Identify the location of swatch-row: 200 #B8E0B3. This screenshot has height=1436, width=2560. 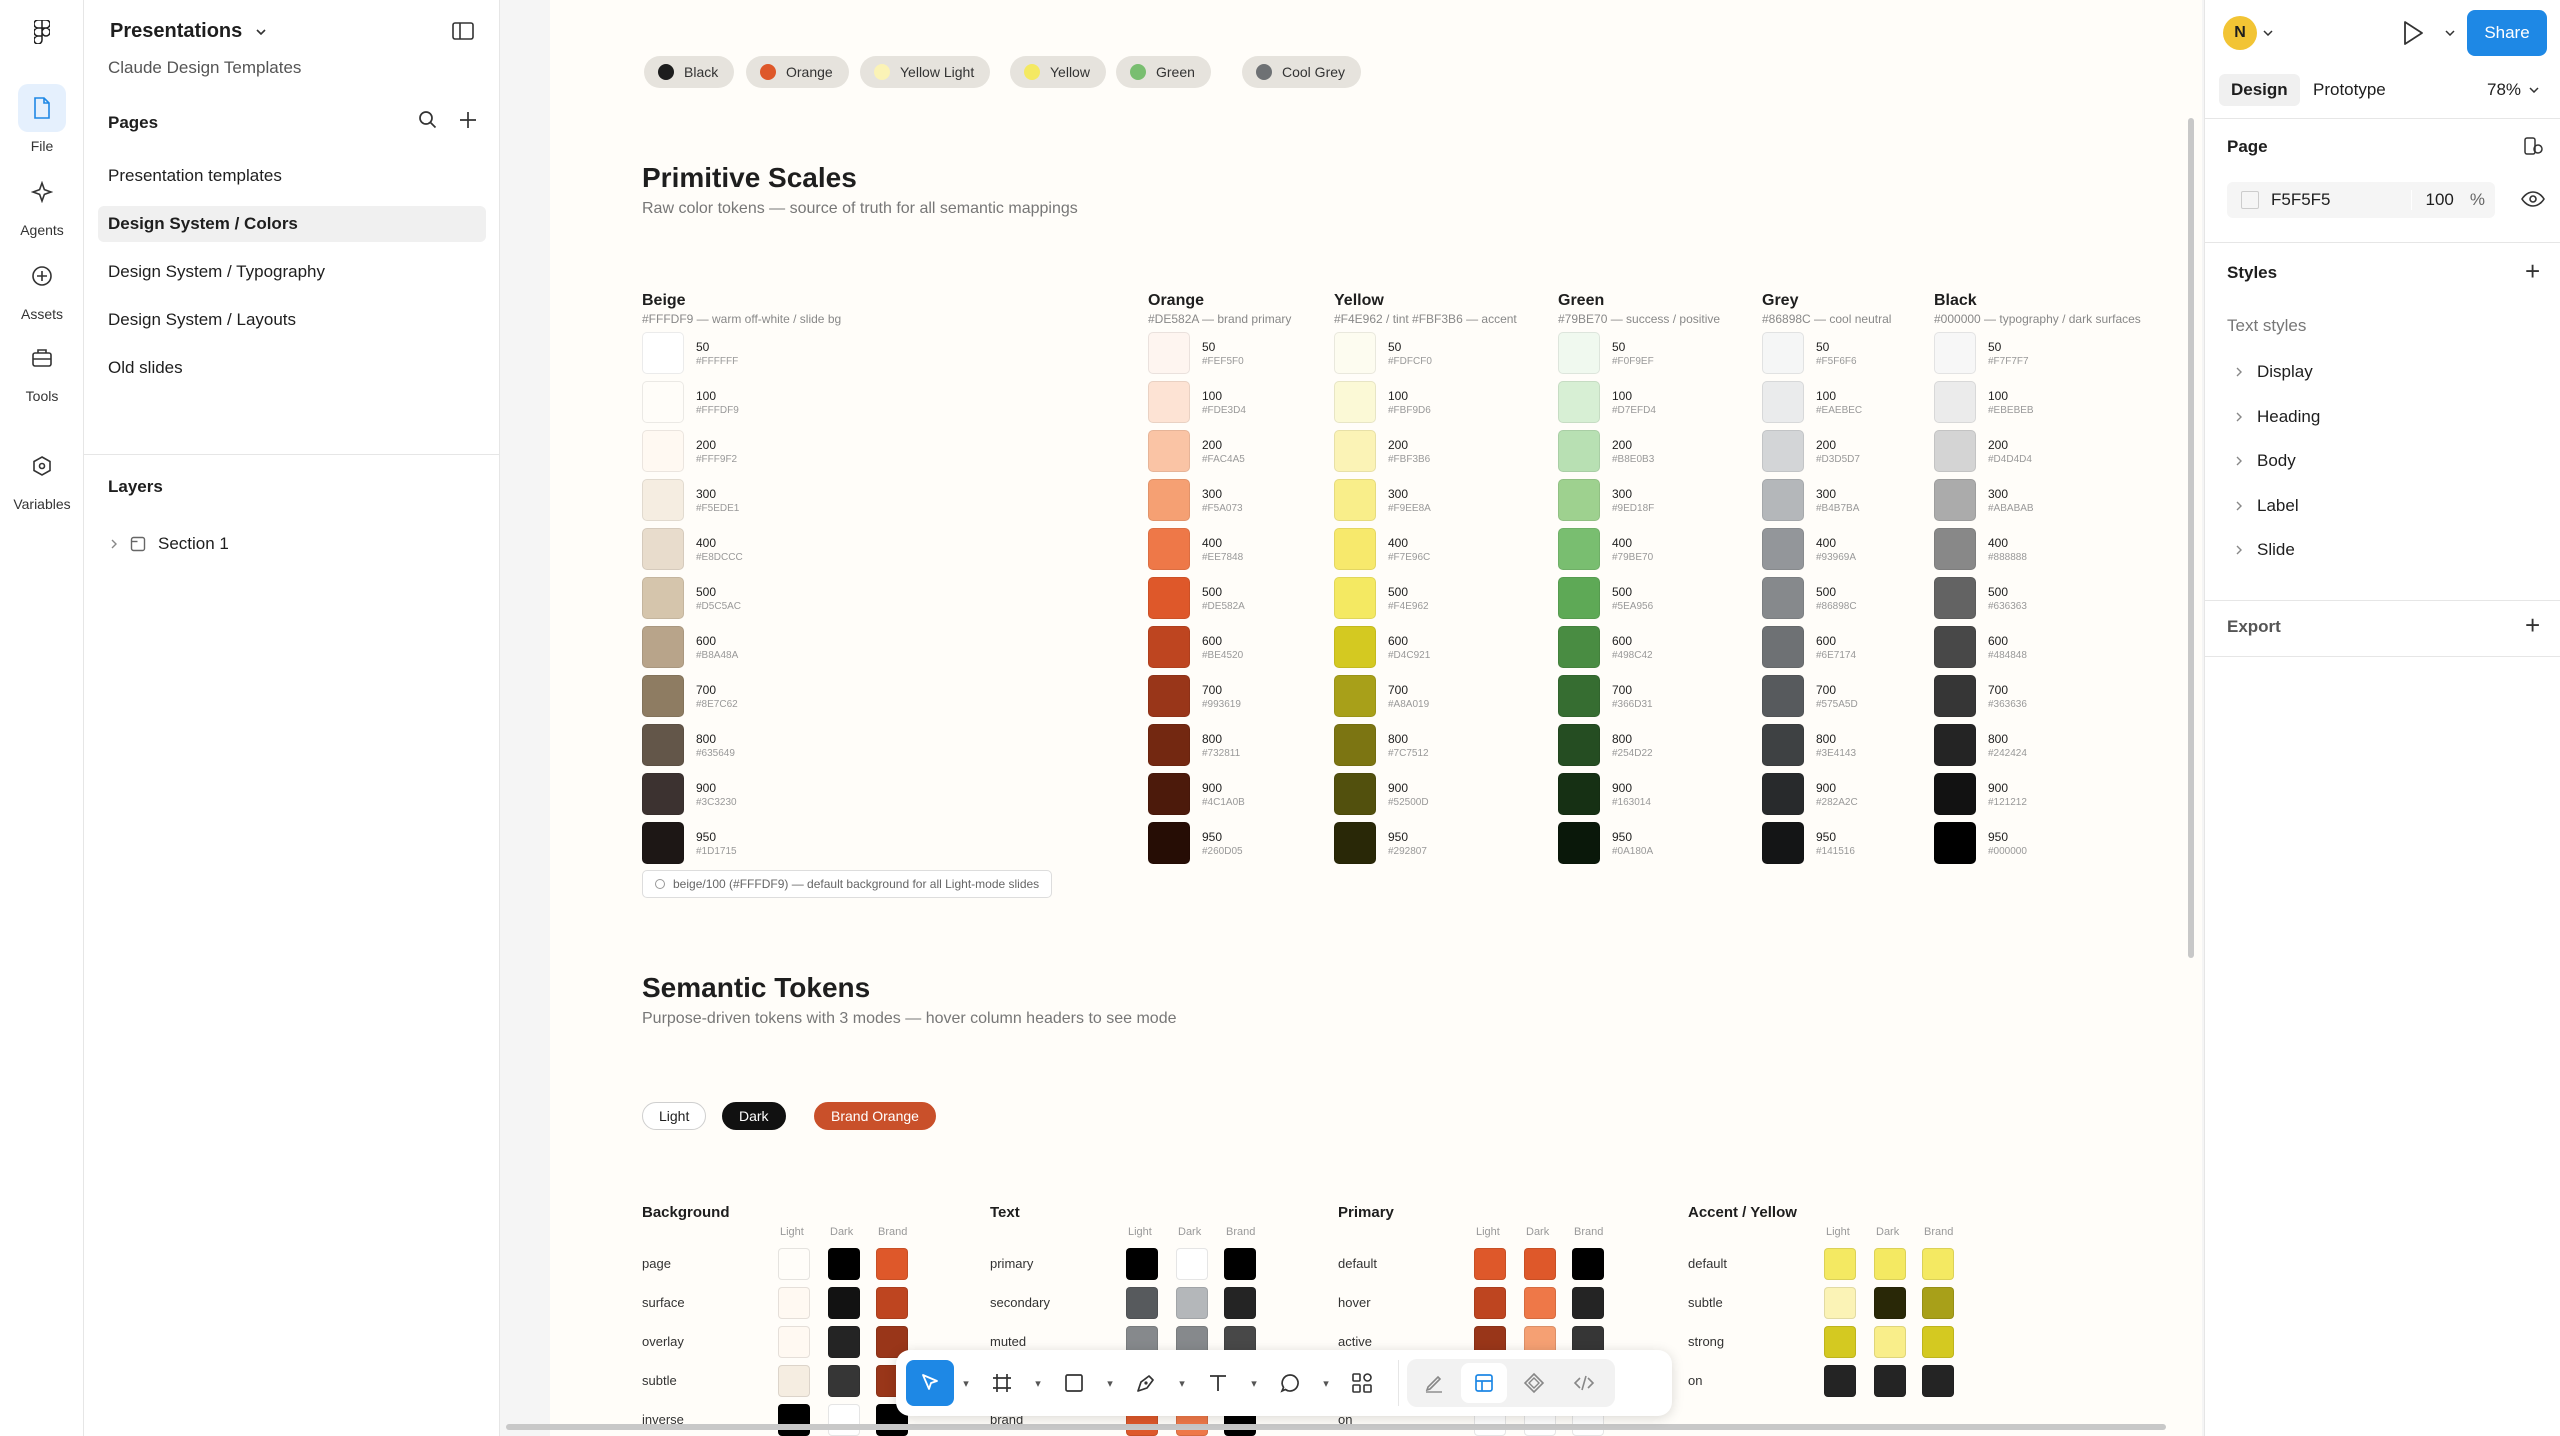
(1606, 451).